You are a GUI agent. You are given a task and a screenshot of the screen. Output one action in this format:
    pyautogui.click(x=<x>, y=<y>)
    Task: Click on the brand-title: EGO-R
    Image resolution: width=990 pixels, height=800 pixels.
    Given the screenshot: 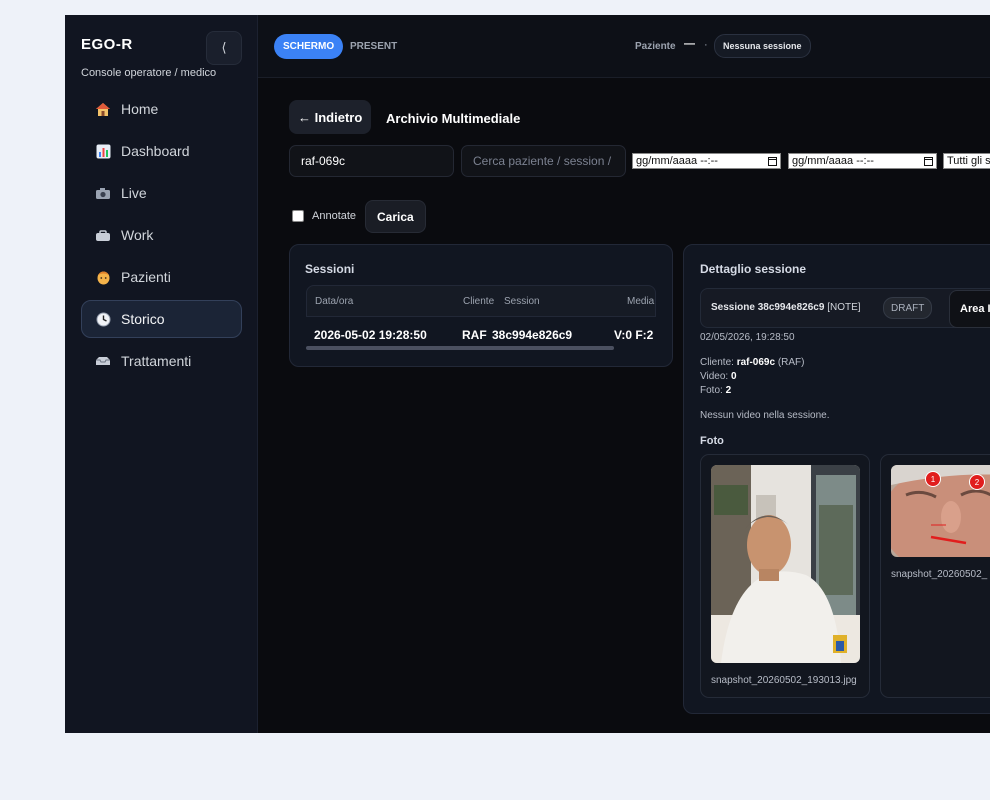 What is the action you would take?
    pyautogui.click(x=107, y=44)
    